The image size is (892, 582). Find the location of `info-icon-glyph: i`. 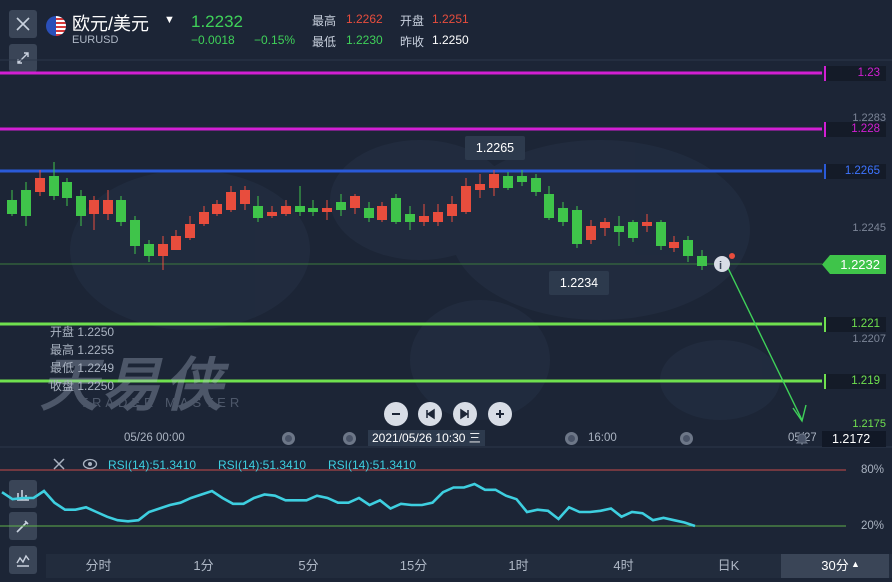

info-icon-glyph: i is located at coordinates (720, 266).